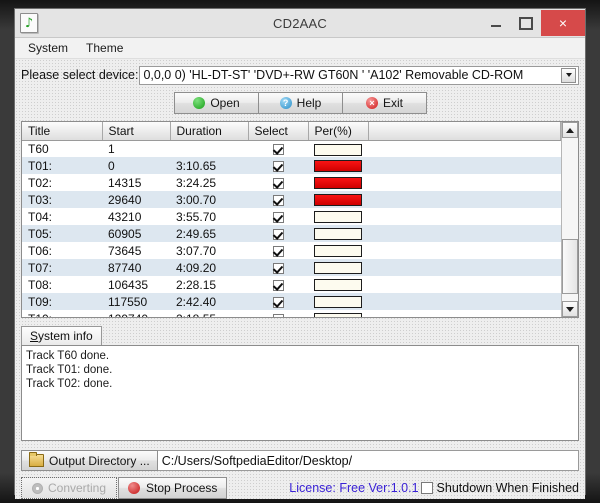 This screenshot has height=503, width=600. What do you see at coordinates (196, 250) in the screenshot?
I see `cell-duration: 3:07.70` at bounding box center [196, 250].